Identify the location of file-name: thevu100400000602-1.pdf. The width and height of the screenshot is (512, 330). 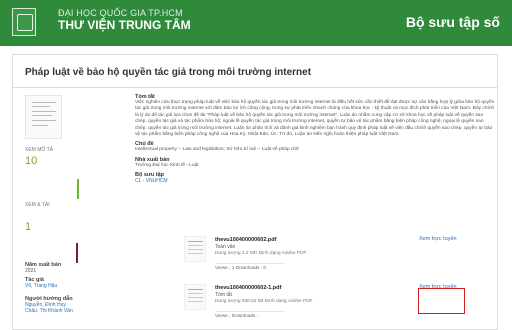
(248, 288).